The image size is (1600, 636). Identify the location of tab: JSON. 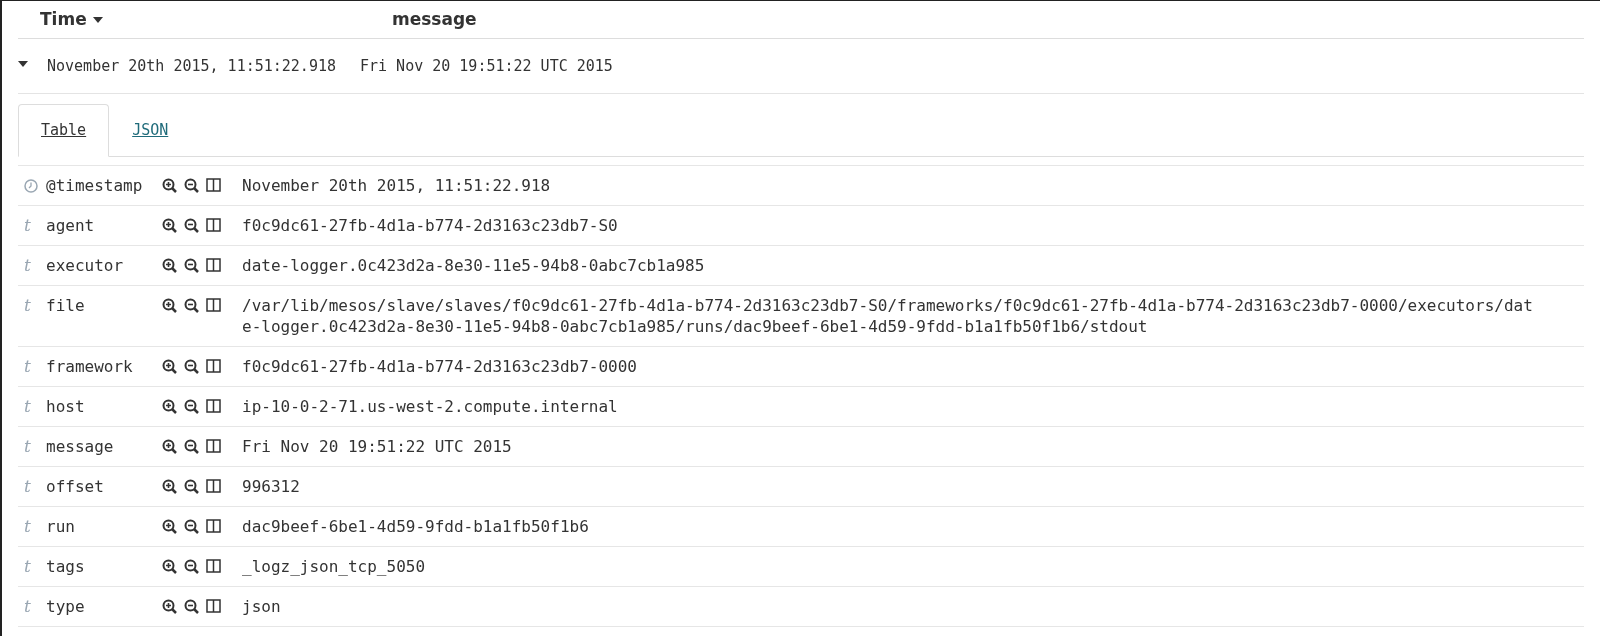
(150, 130).